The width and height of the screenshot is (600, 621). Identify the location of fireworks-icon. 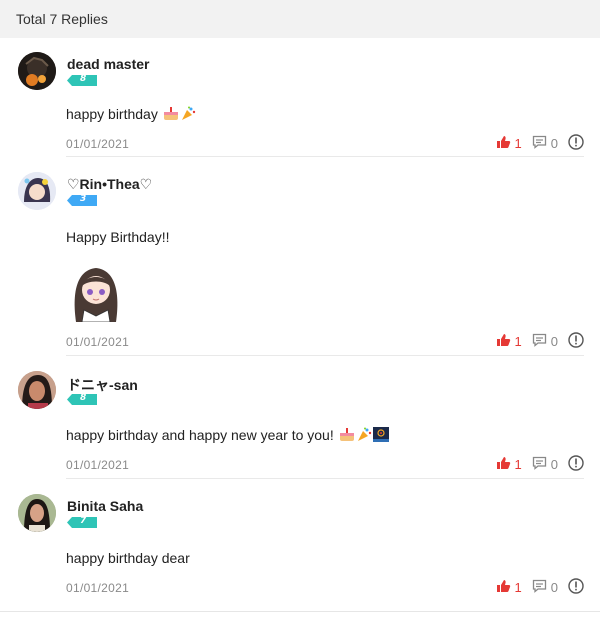
(380, 436).